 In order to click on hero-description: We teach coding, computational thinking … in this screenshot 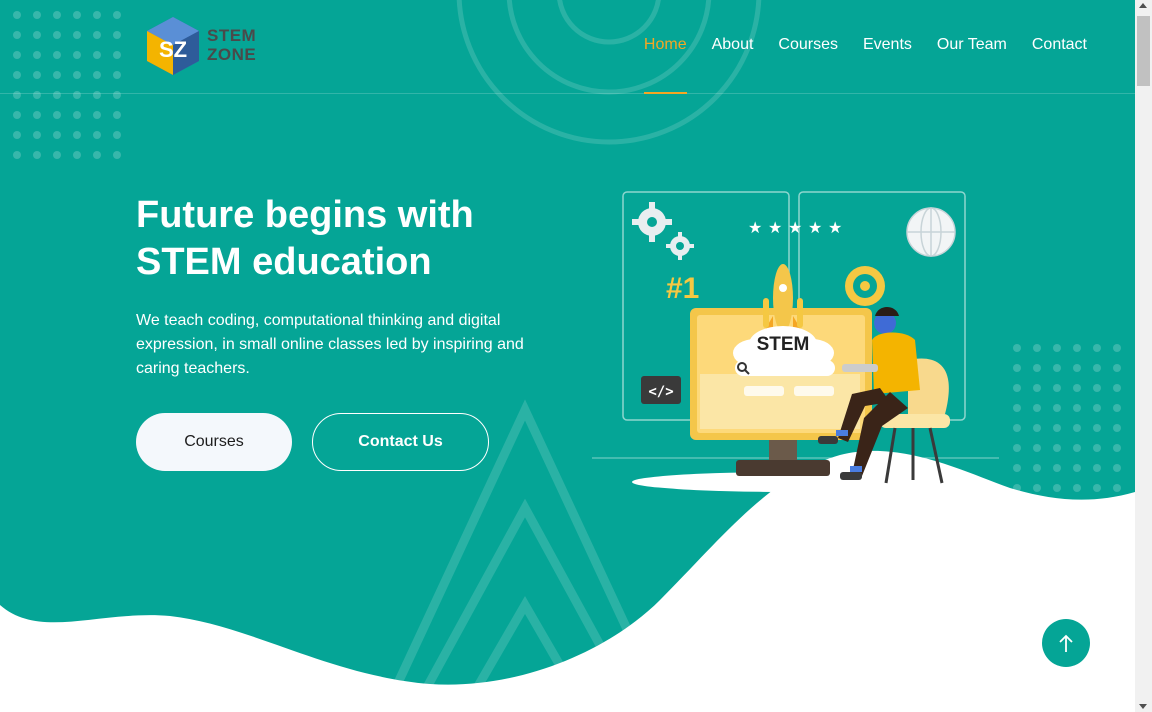, I will do `click(330, 344)`.